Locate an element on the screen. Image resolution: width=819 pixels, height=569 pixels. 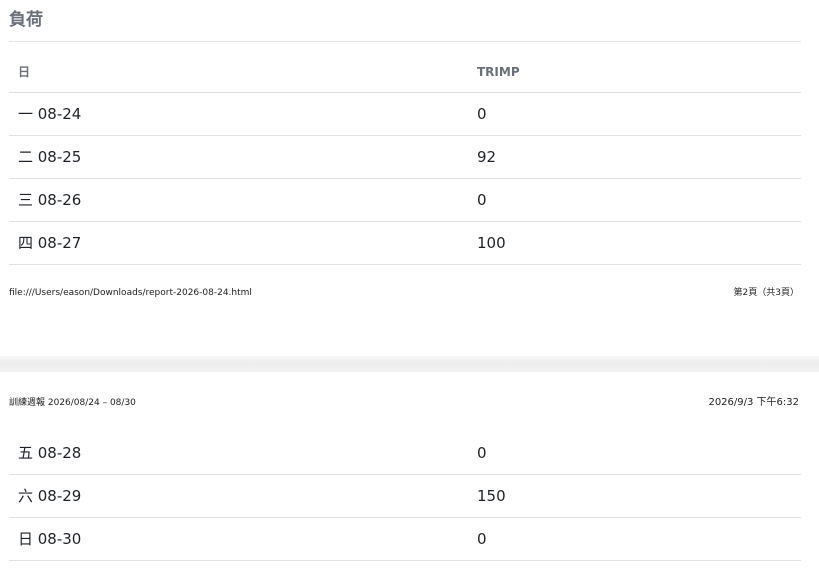
table-row: 四 08-27 100 is located at coordinates (405, 243).